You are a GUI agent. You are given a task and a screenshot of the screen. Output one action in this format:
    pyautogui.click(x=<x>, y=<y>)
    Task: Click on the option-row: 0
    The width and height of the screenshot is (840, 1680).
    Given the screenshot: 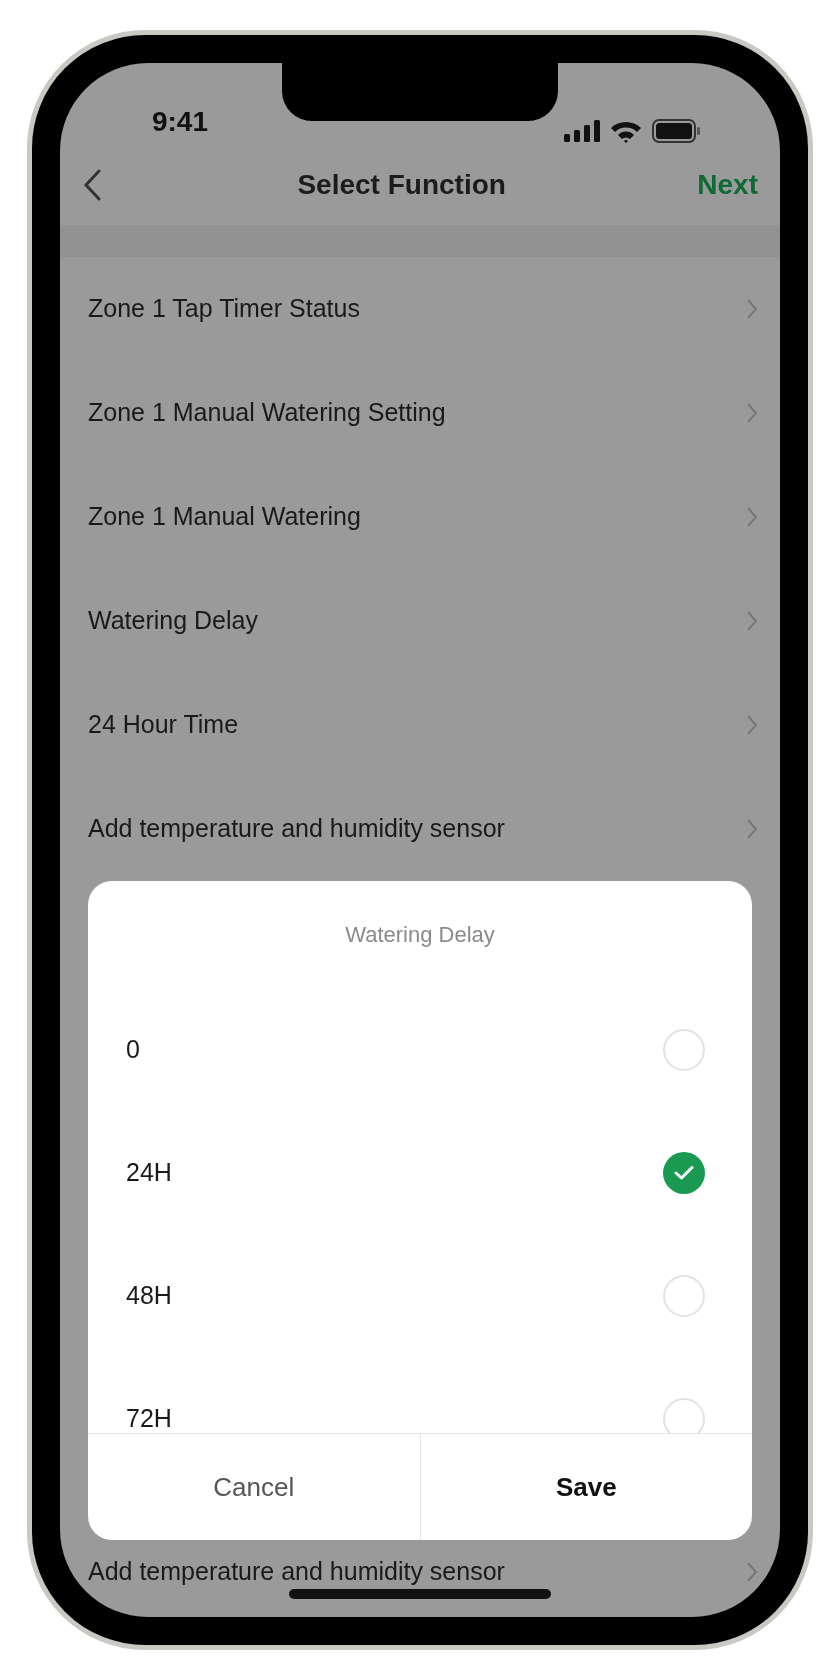 What is the action you would take?
    pyautogui.click(x=420, y=1049)
    